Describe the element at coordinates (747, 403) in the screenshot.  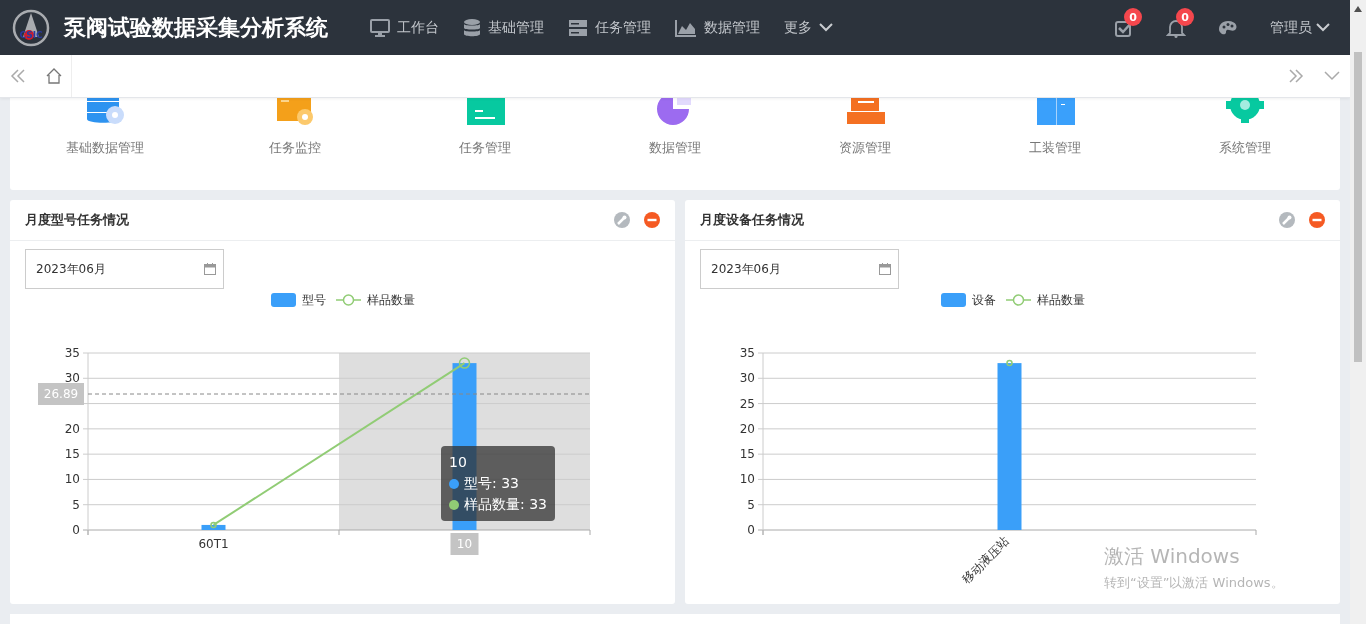
I see `axis-label: 25` at that location.